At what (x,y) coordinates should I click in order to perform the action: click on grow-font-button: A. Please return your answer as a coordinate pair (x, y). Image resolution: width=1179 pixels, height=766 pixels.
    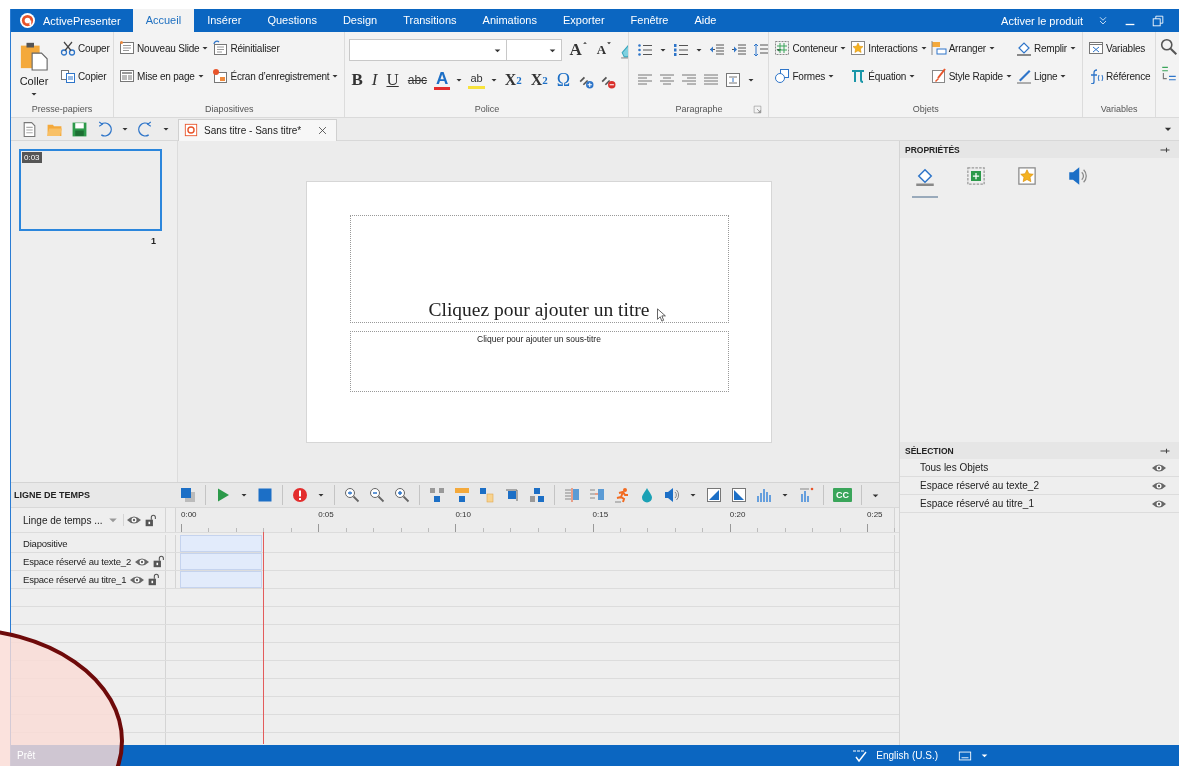
    Looking at the image, I should click on (578, 50).